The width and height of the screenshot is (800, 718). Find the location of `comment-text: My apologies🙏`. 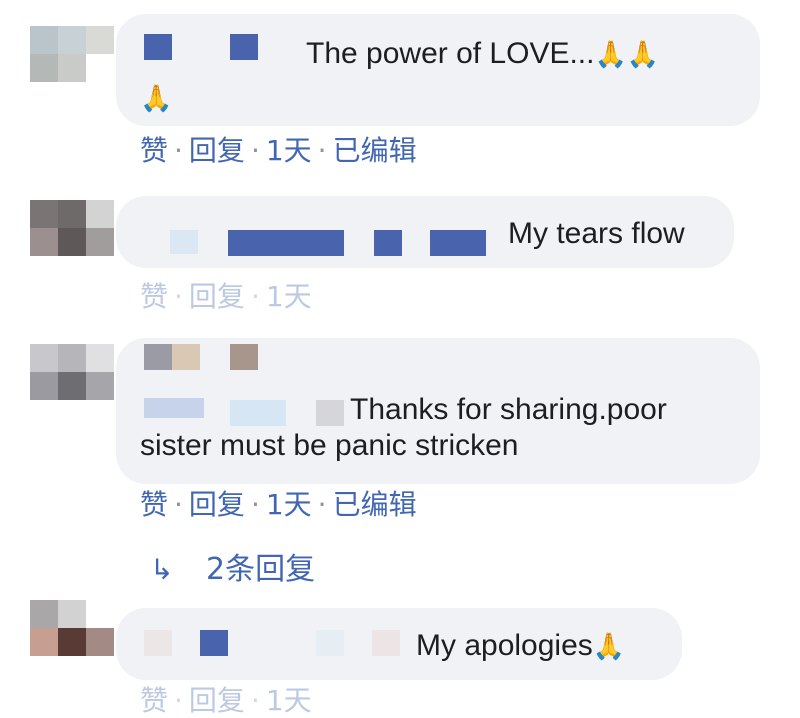

comment-text: My apologies🙏 is located at coordinates (521, 645).